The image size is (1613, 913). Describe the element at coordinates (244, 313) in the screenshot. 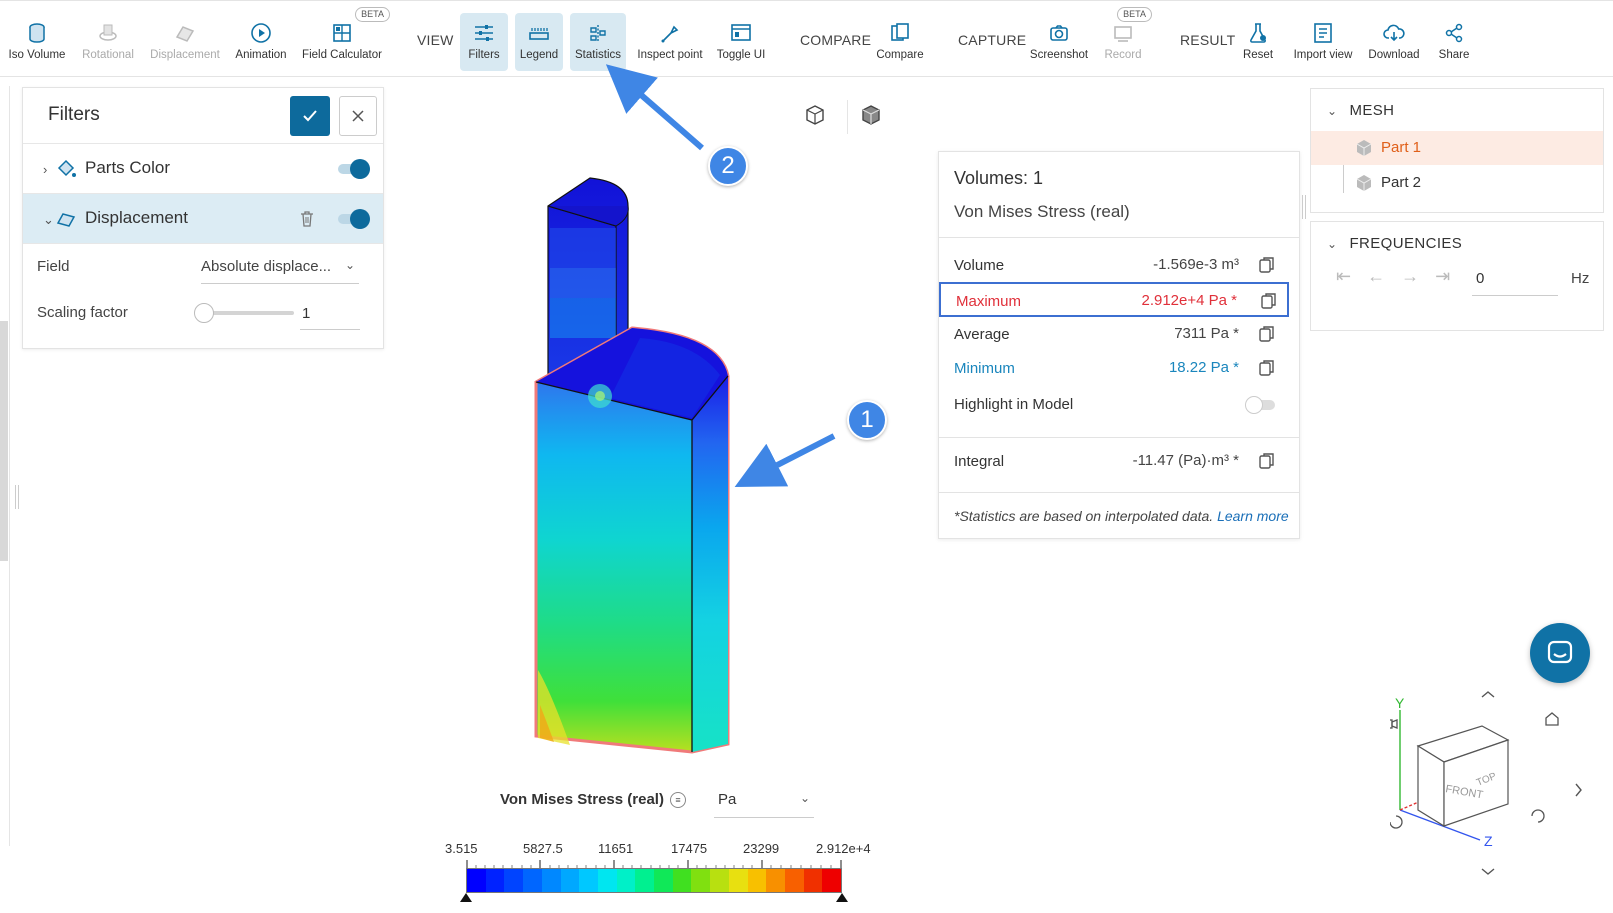

I see `scaling-factor-slider` at that location.